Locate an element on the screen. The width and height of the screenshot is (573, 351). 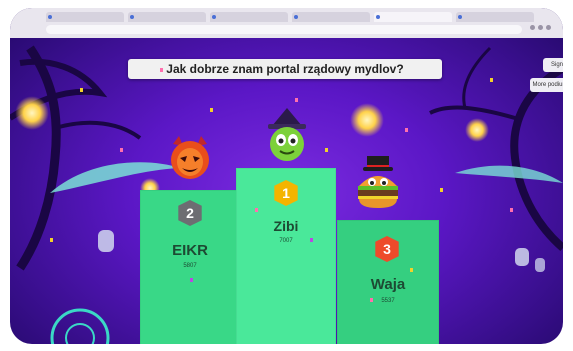
witch-avatar-icon is located at coordinates (287, 134).